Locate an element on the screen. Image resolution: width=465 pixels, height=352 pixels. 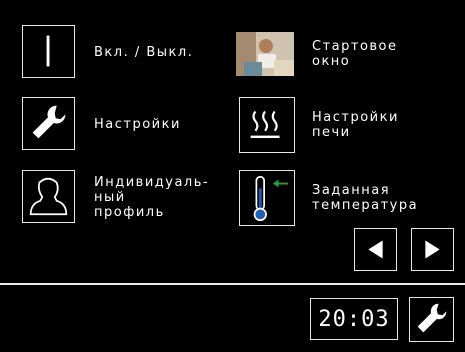
start-window-photo is located at coordinates (265, 54).